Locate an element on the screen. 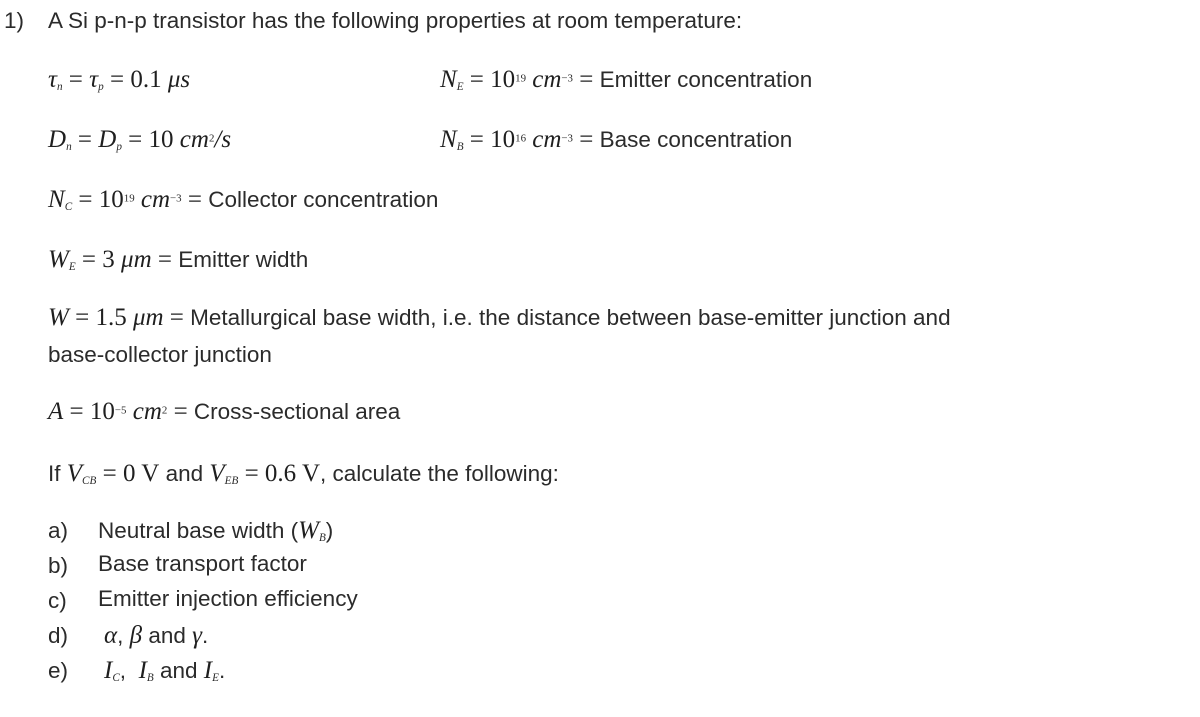 Image resolution: width=1200 pixels, height=717 pixels. d-n-symbol: D is located at coordinates (57, 139).